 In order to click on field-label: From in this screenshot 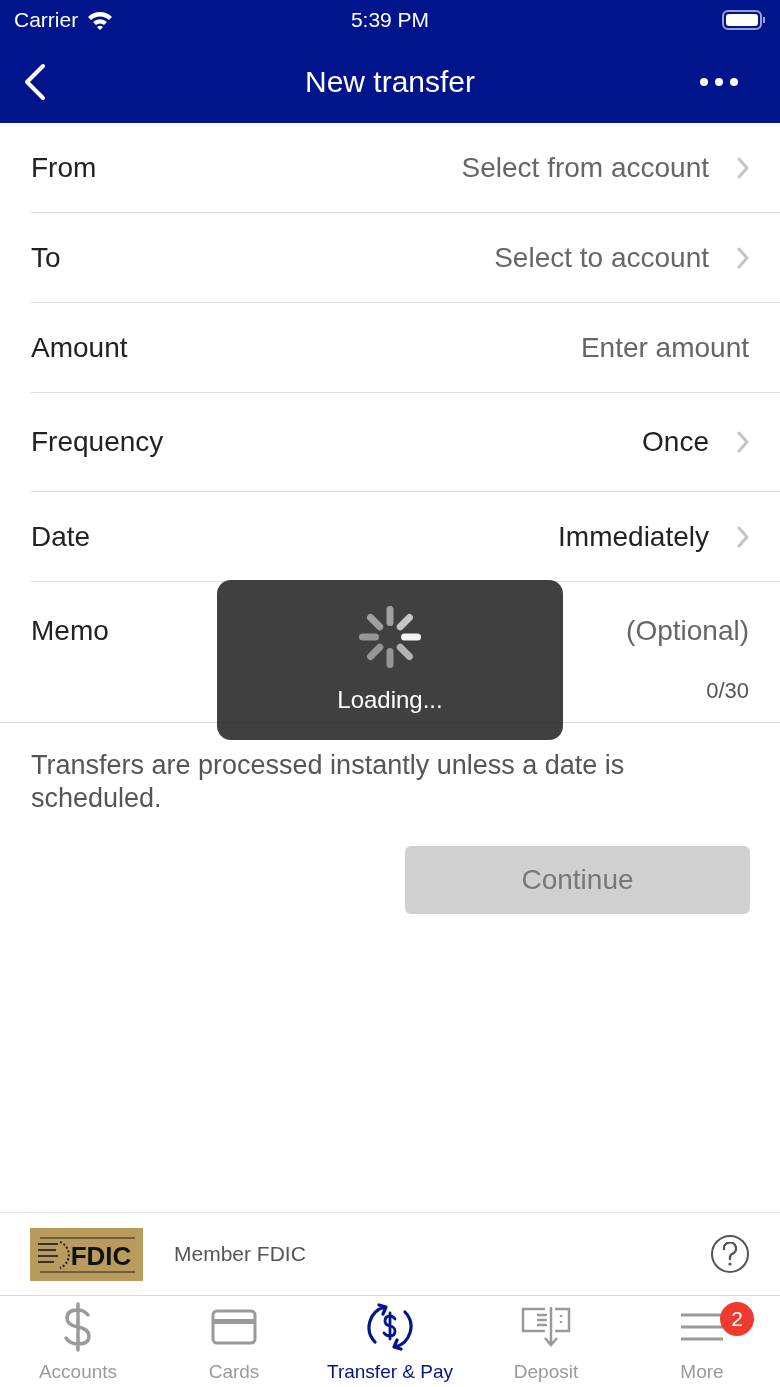, I will do `click(64, 167)`.